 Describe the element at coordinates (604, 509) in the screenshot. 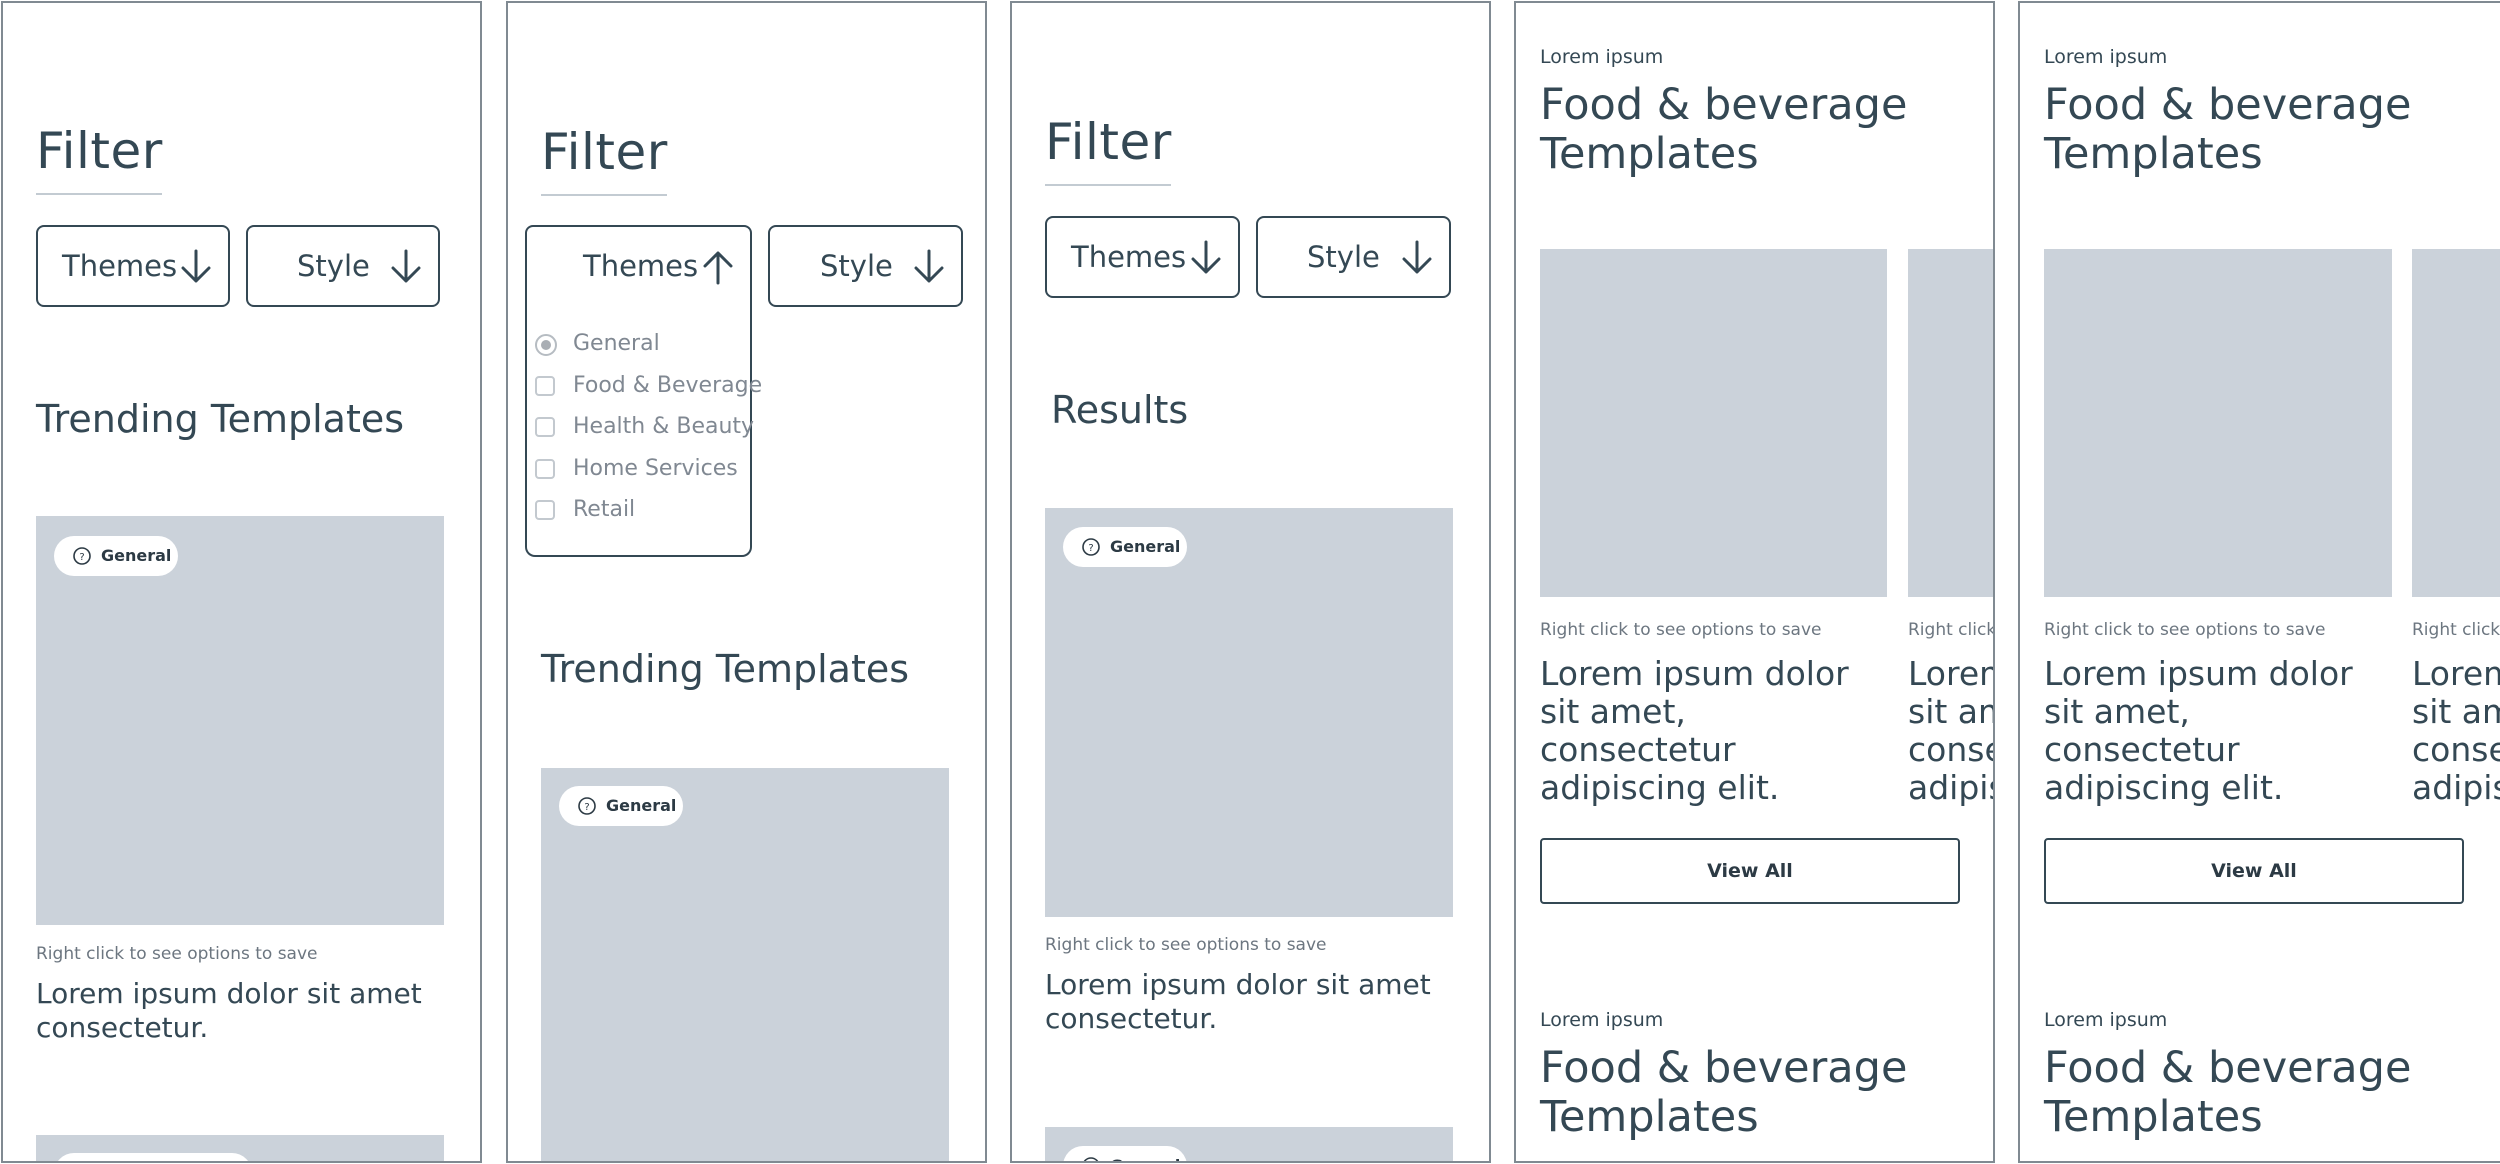

I see `option-label: Retail` at that location.